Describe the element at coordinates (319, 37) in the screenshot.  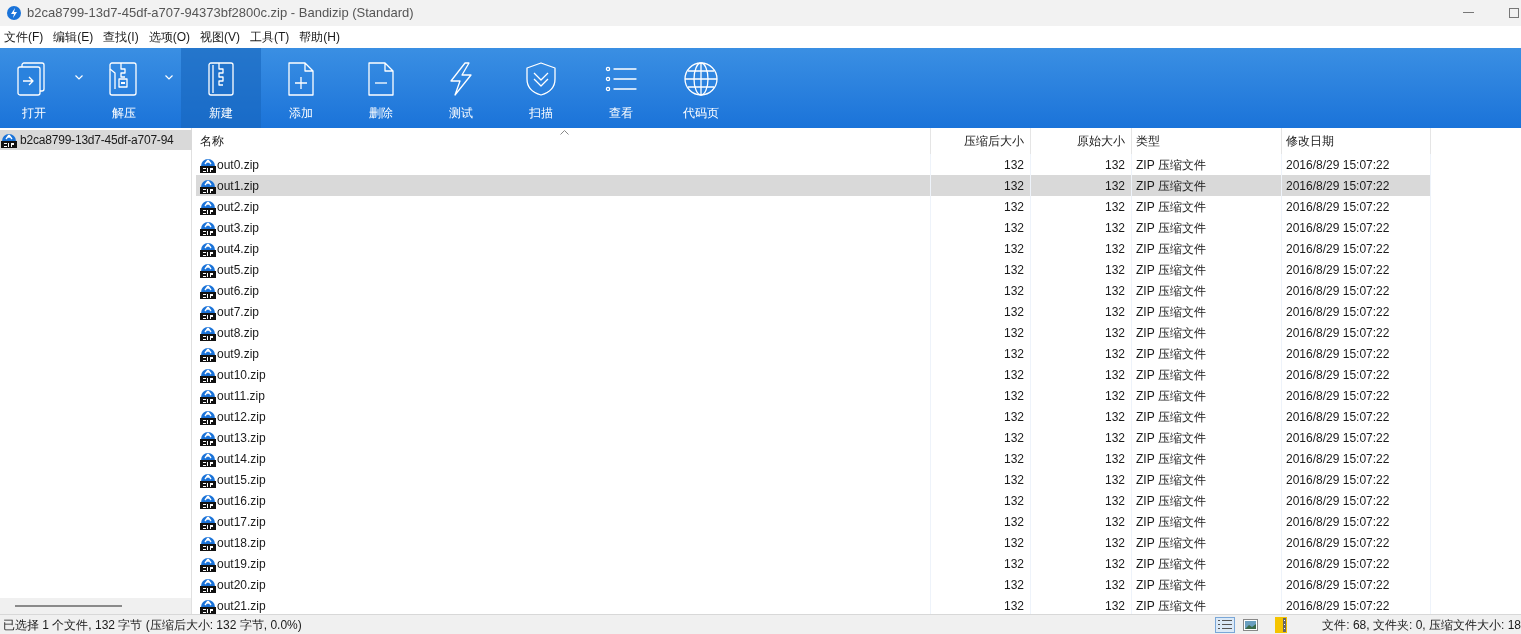
I see `menu-item: 帮助(H)` at that location.